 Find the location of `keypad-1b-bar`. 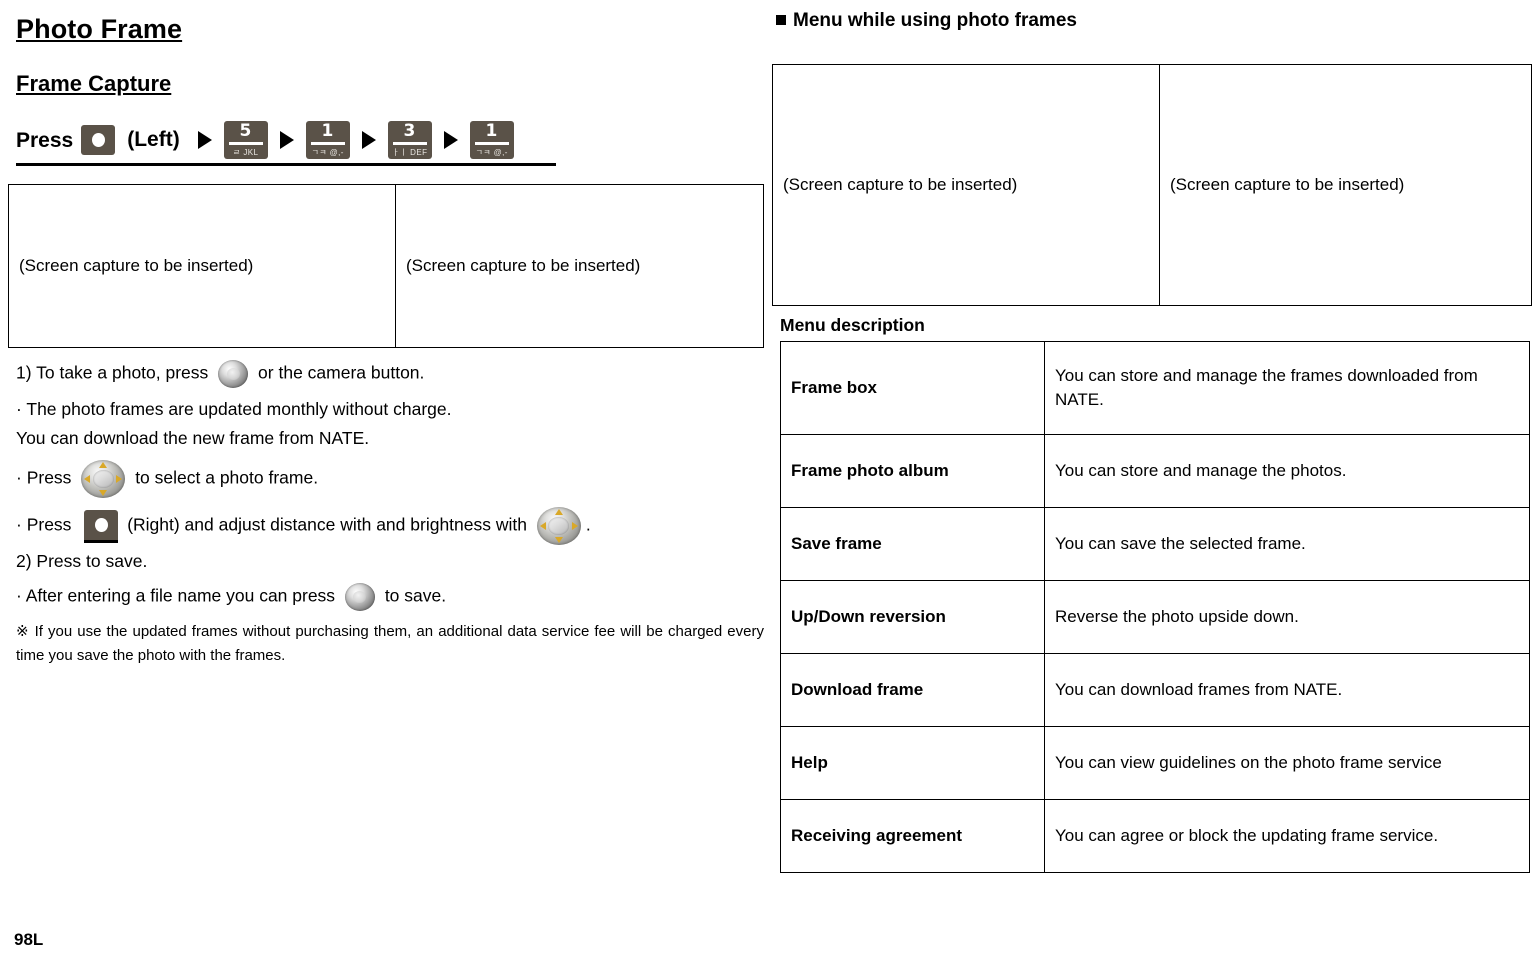

keypad-1b-bar is located at coordinates (491, 143).